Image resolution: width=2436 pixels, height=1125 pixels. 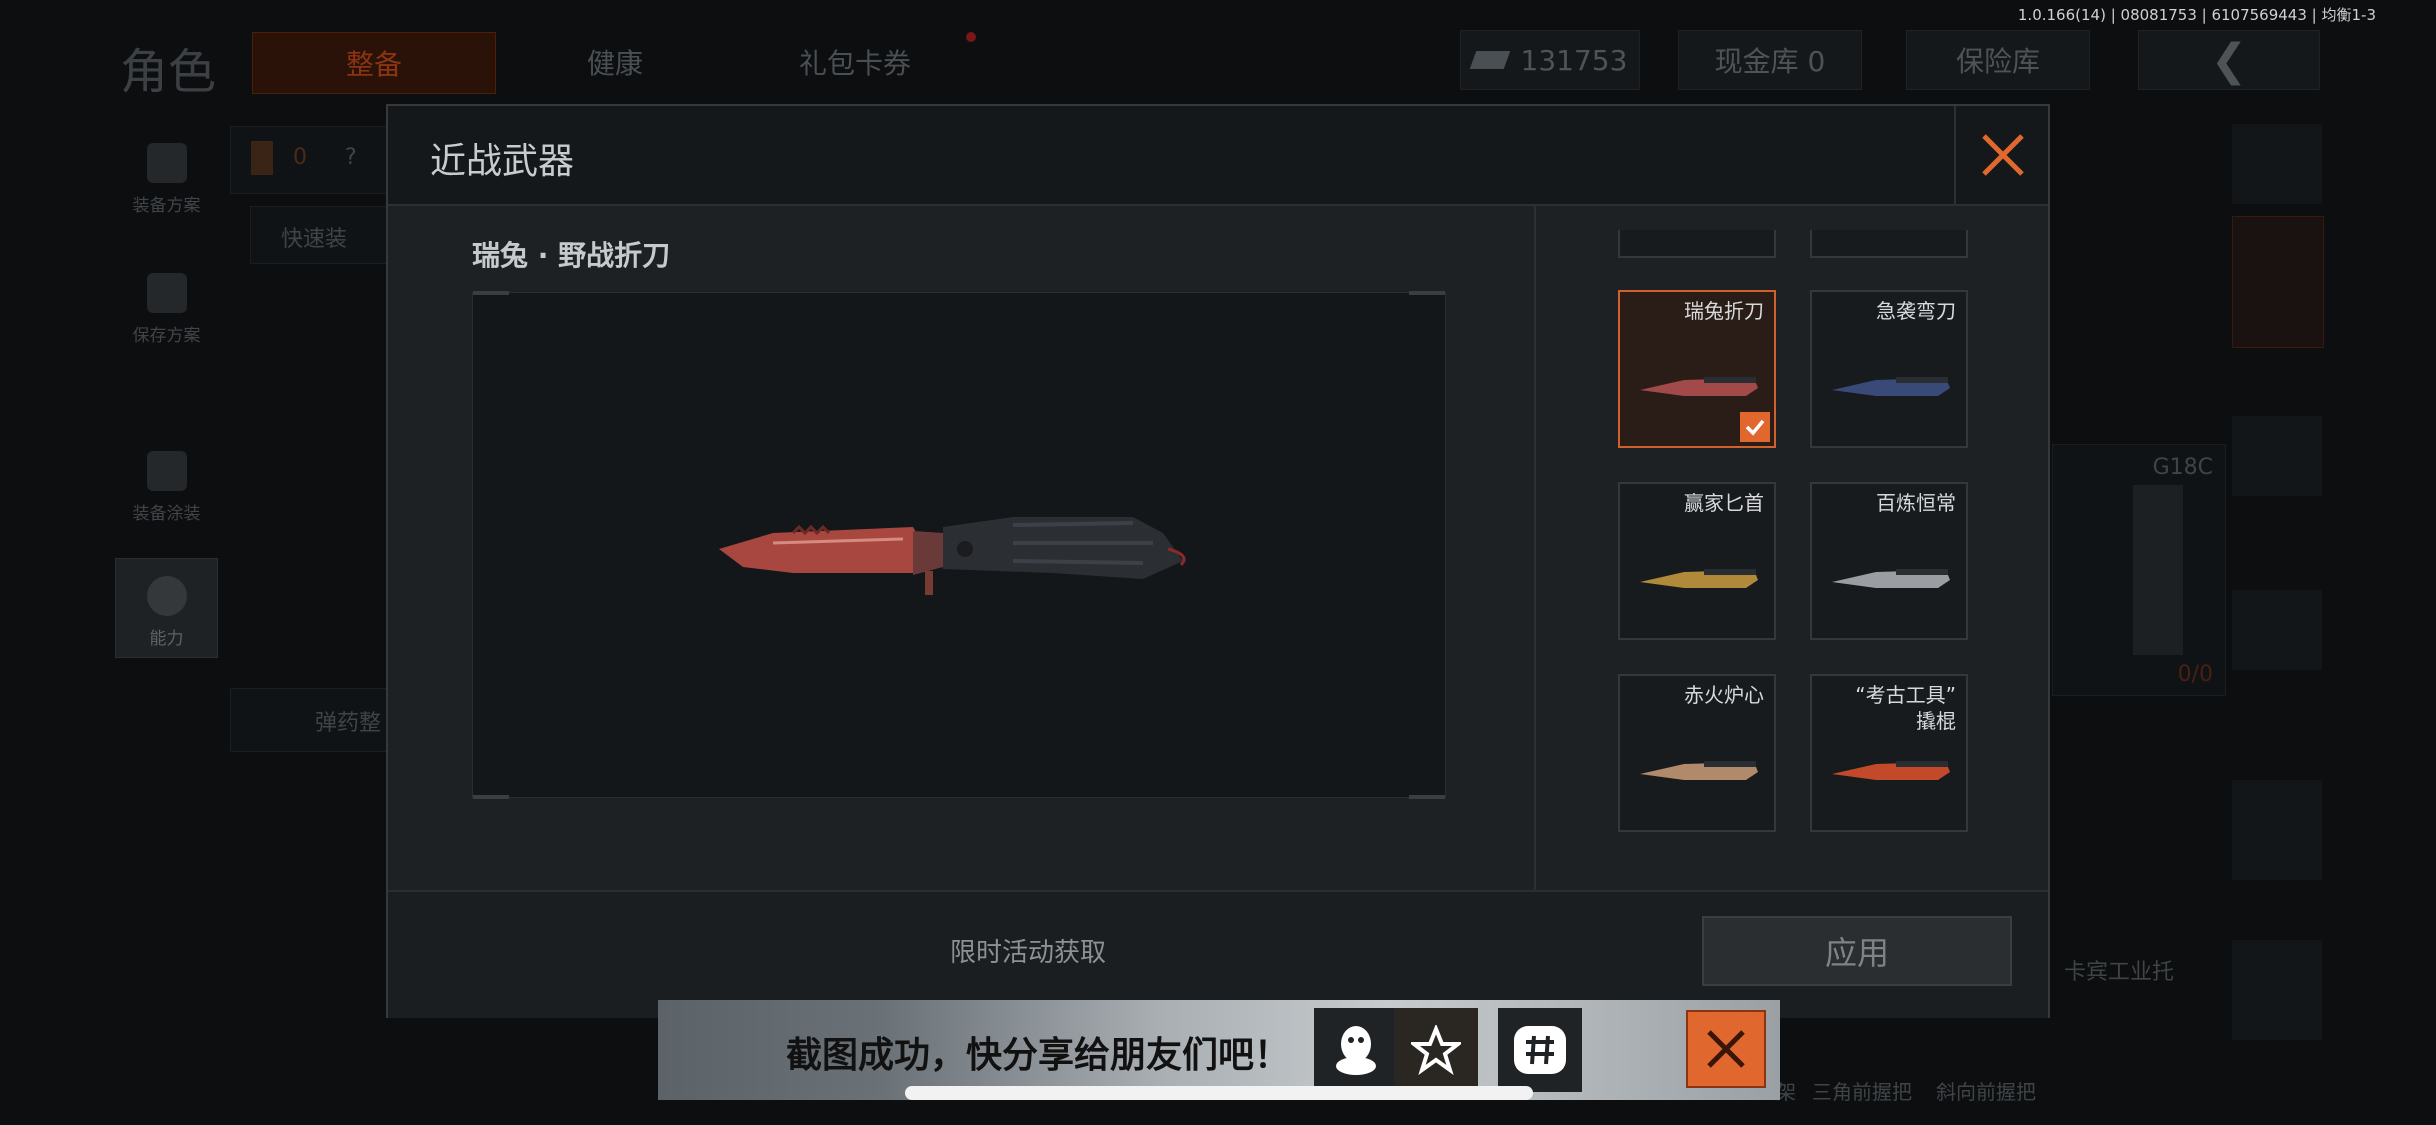 I want to click on tab-equip: 整备, so click(x=374, y=63).